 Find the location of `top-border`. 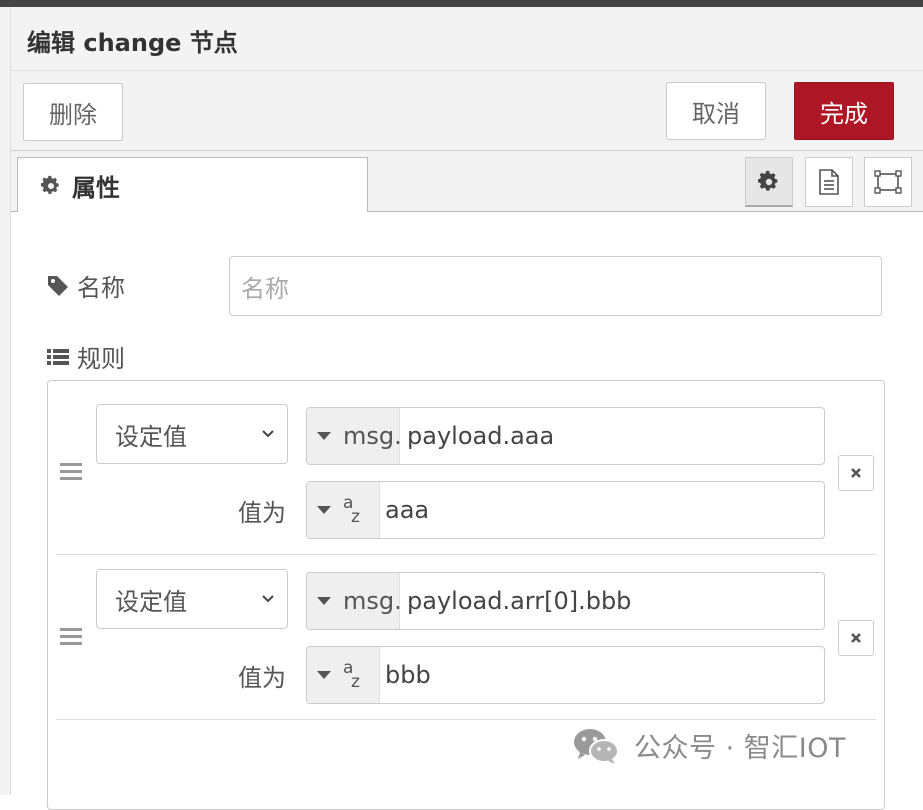

top-border is located at coordinates (461, 3).